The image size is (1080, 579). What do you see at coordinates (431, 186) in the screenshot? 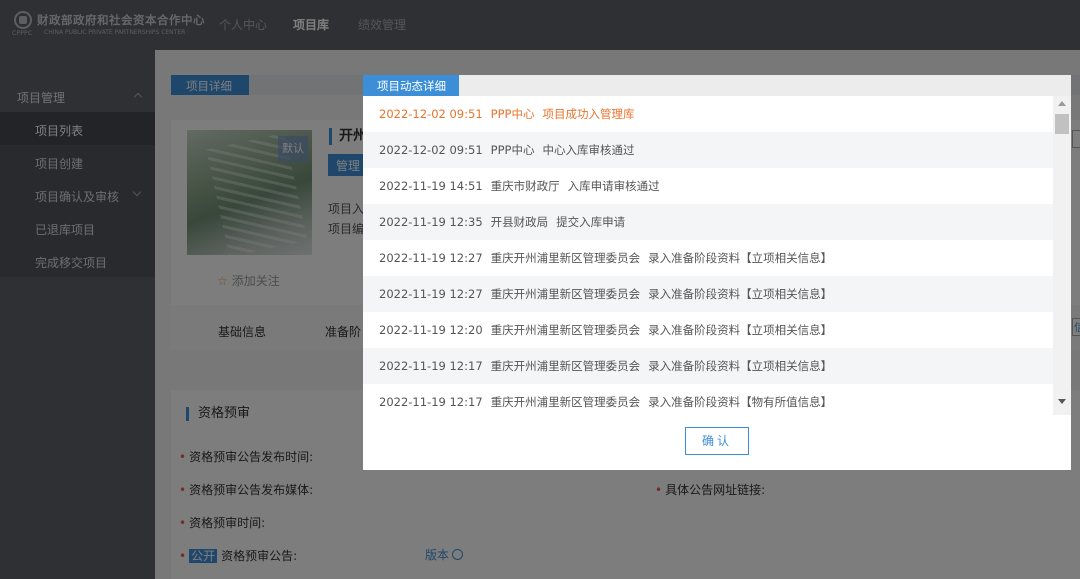
I see `log-time: 2022-11-19 14:51` at bounding box center [431, 186].